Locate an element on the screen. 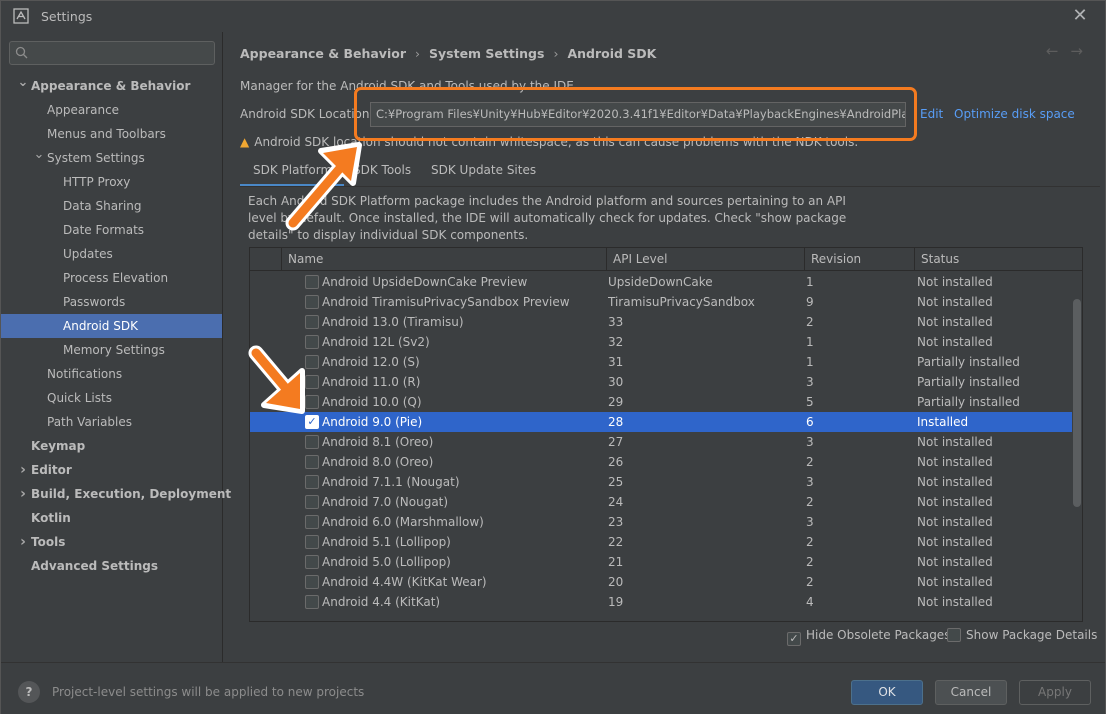 The height and width of the screenshot is (714, 1106). sidebar-item: Passwords is located at coordinates (111, 302).